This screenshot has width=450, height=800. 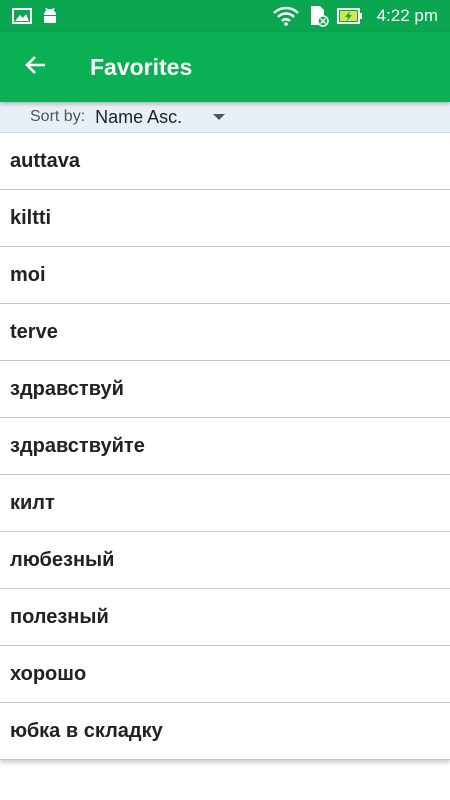 I want to click on arrow-left-icon, so click(x=36, y=67).